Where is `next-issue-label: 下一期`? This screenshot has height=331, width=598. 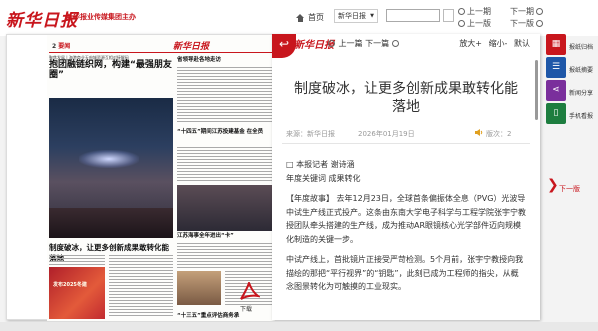 next-issue-label: 下一期 is located at coordinates (522, 11).